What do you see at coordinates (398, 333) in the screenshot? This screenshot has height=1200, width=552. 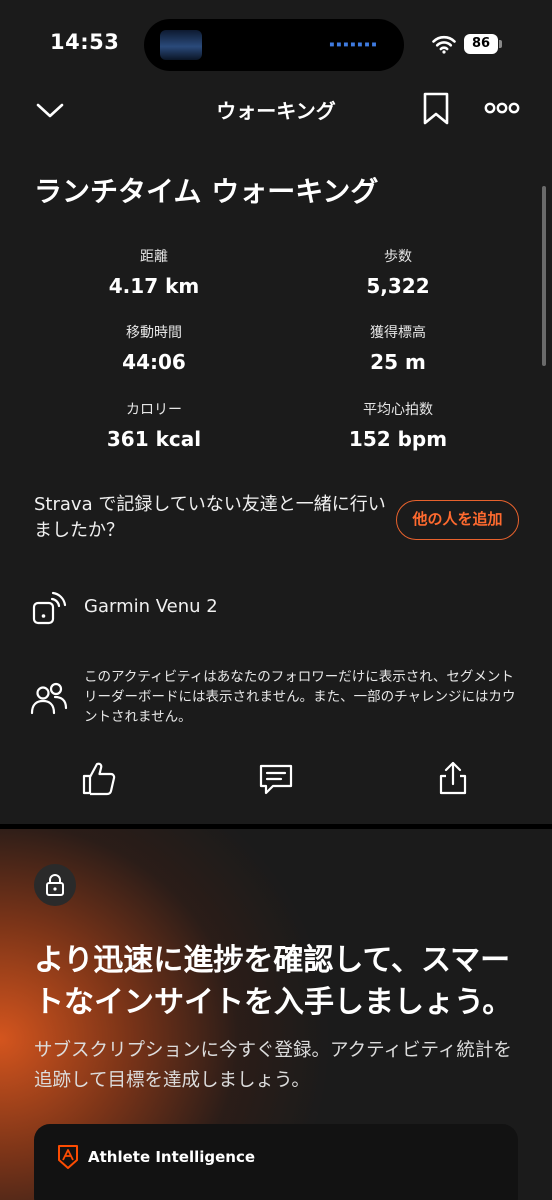 I see `stat-label: 獲得標高` at bounding box center [398, 333].